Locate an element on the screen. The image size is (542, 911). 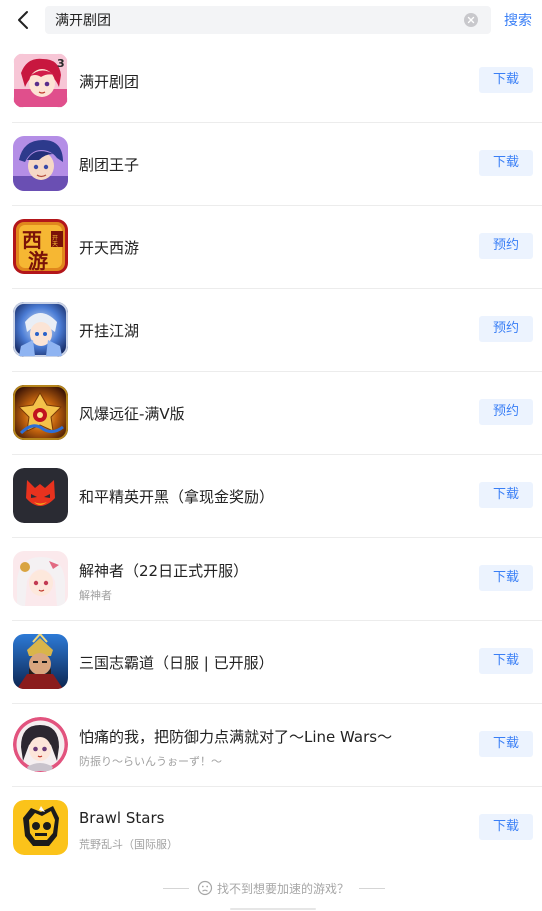
game-title: 剧团王子 is located at coordinates (109, 165).